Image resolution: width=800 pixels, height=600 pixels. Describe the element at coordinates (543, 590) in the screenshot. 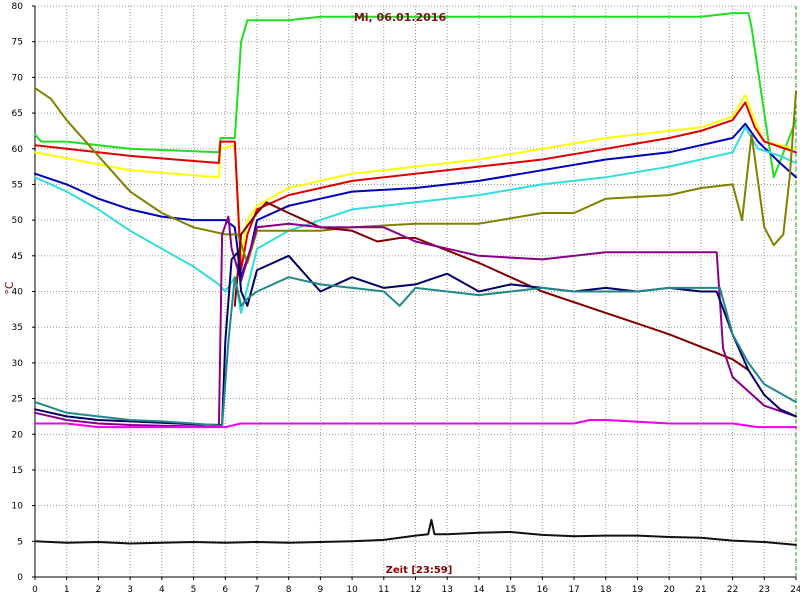

I see `x-tick-label-16: 16` at that location.